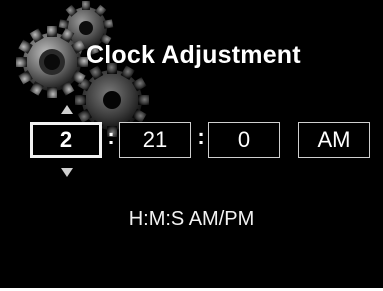 The width and height of the screenshot is (383, 291). What do you see at coordinates (67, 109) in the screenshot?
I see `arrow-up-icon` at bounding box center [67, 109].